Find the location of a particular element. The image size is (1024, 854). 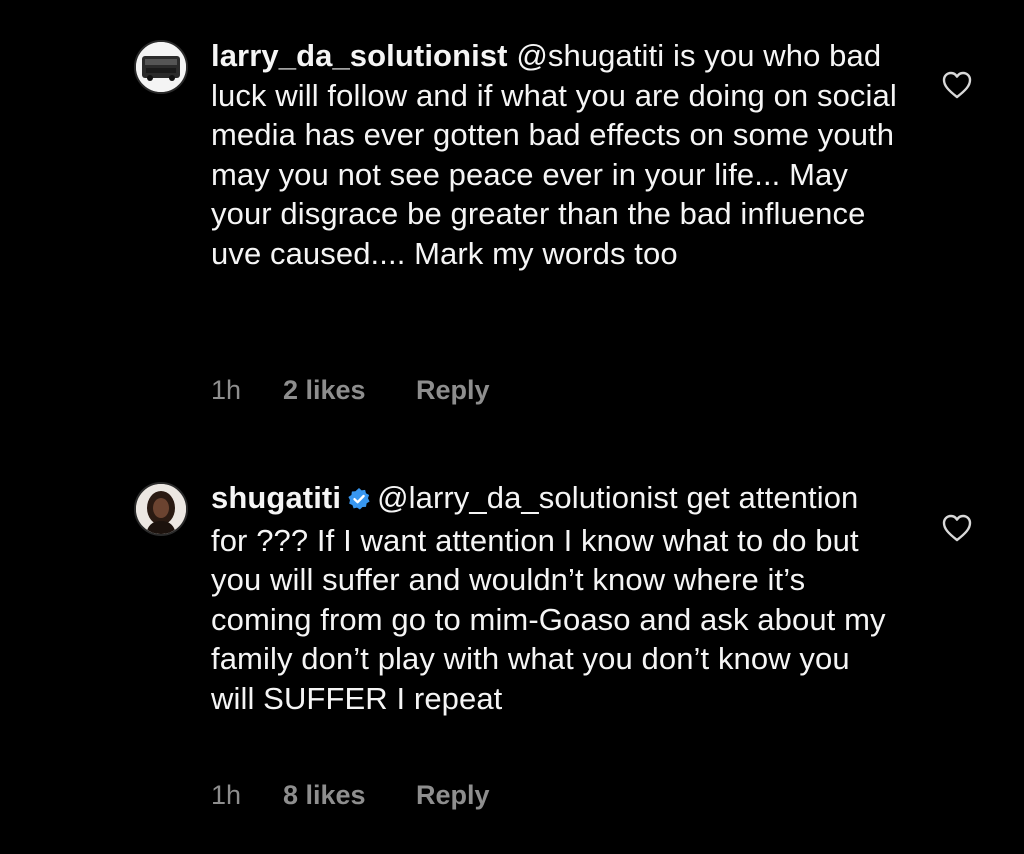

comment-likes: 2 likes is located at coordinates (349, 390).